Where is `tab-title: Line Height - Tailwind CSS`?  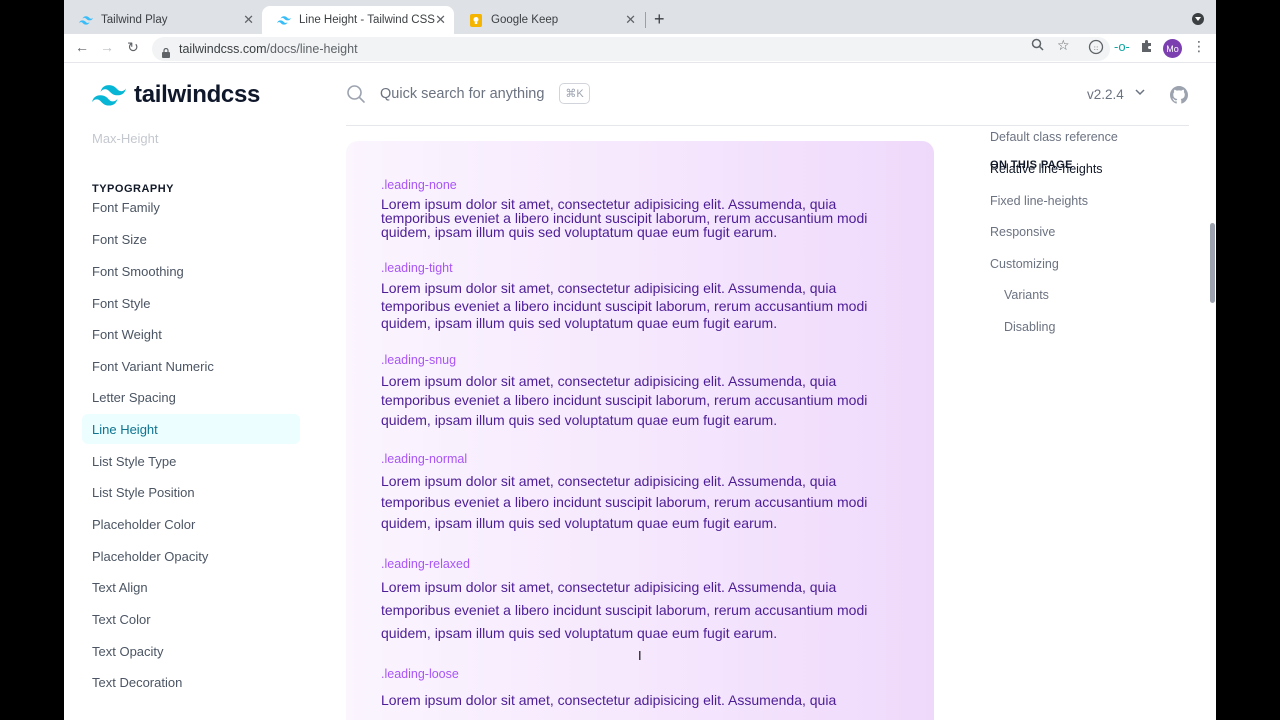
tab-title: Line Height - Tailwind CSS is located at coordinates (367, 20).